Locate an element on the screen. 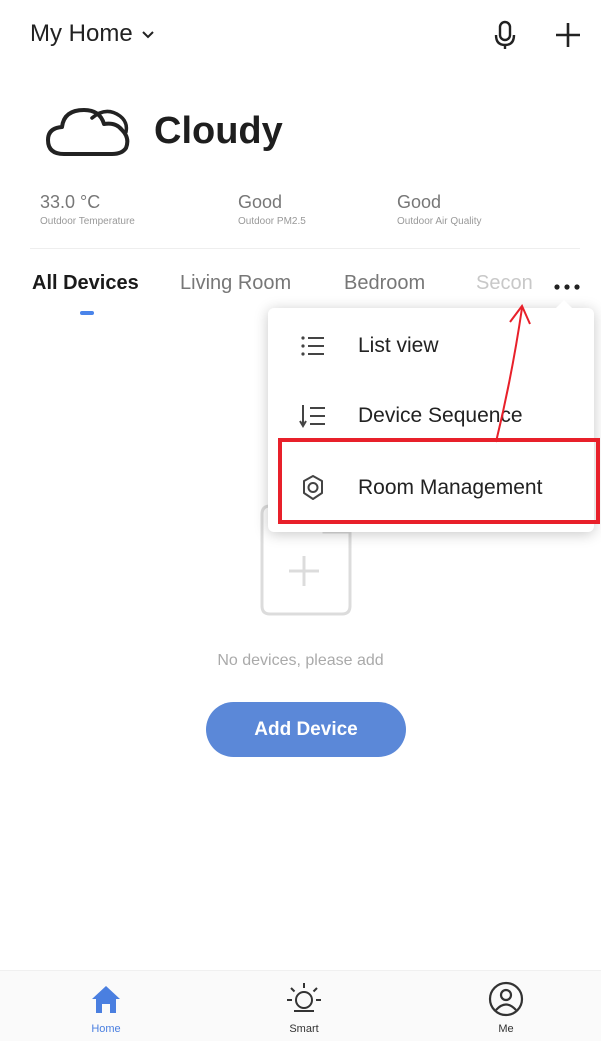 The width and height of the screenshot is (601, 1041). menu-item-list-view: List view is located at coordinates (431, 346).